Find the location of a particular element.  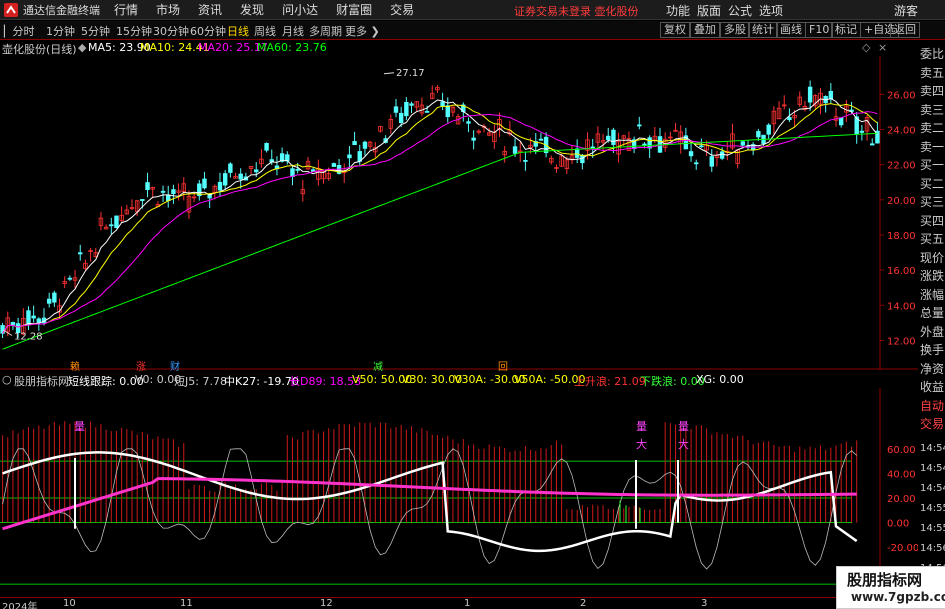

event-marker: 回 is located at coordinates (503, 365).